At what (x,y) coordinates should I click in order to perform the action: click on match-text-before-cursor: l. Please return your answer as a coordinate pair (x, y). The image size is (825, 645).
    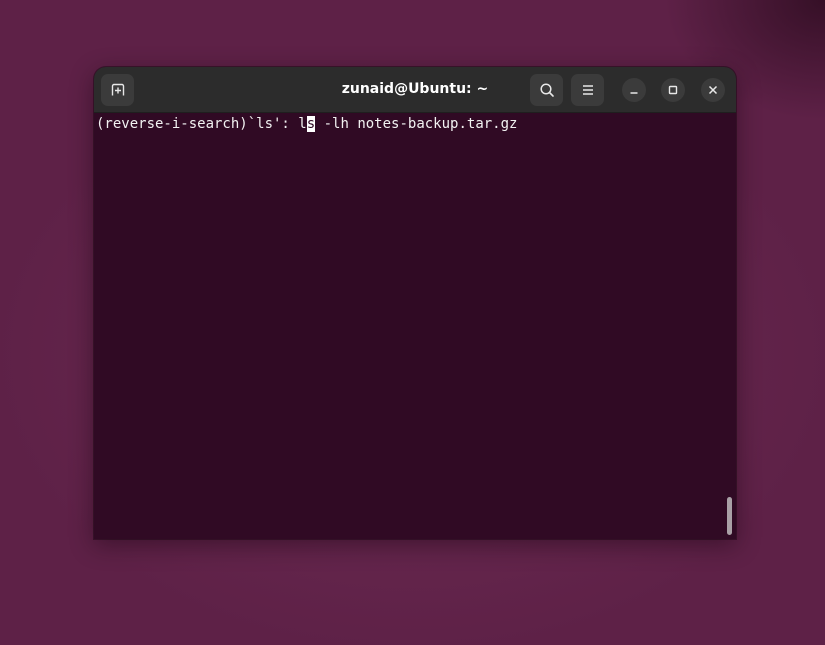
    Looking at the image, I should click on (302, 124).